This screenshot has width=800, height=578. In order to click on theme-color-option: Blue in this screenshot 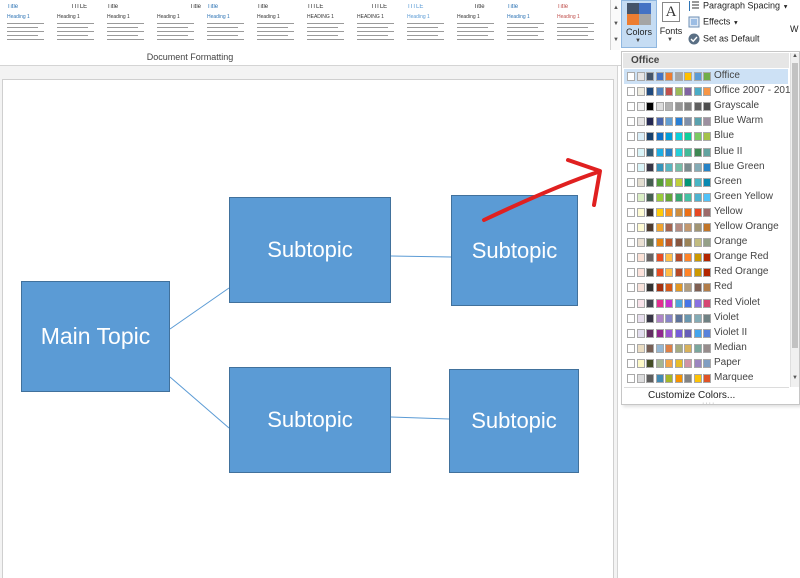, I will do `click(706, 136)`.